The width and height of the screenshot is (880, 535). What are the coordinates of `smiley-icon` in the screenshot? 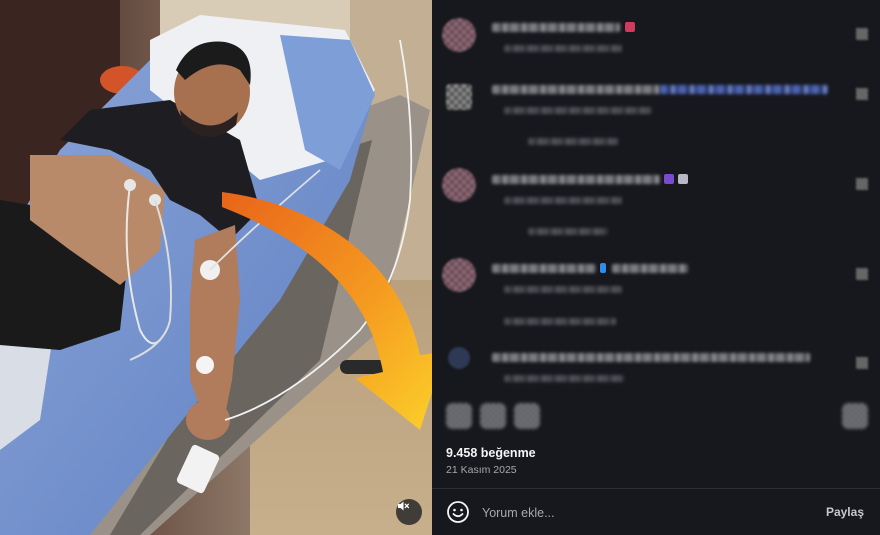 It's located at (458, 512).